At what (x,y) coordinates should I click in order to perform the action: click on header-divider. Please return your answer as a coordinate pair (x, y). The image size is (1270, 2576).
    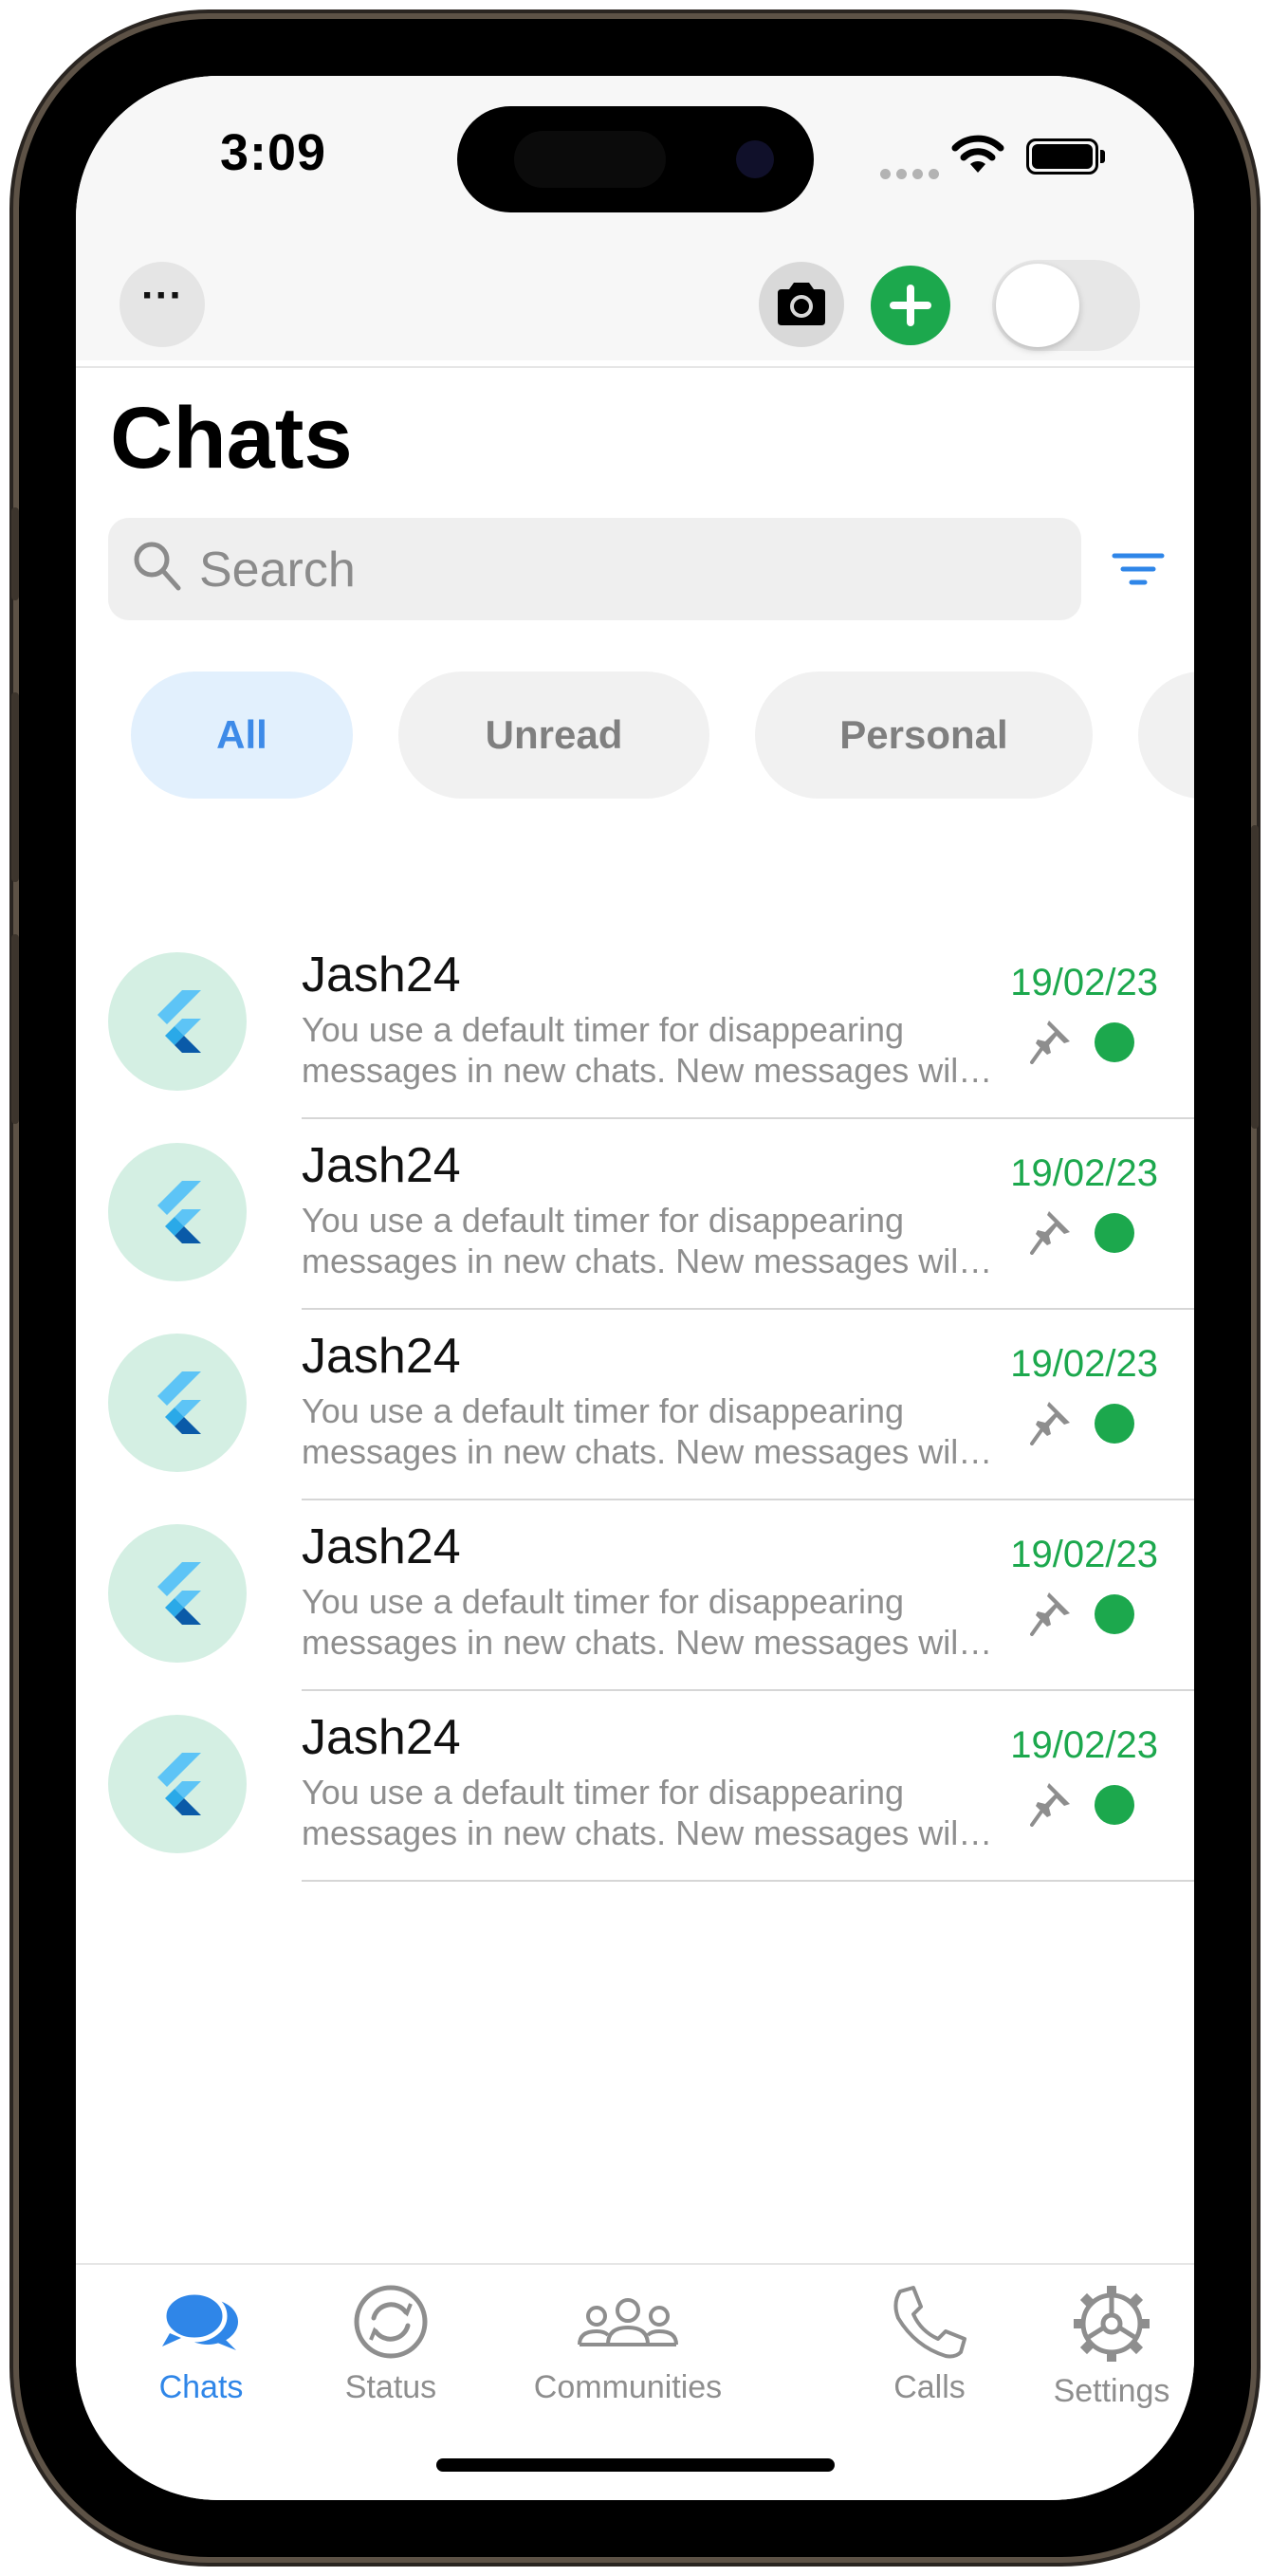
    Looking at the image, I should click on (635, 367).